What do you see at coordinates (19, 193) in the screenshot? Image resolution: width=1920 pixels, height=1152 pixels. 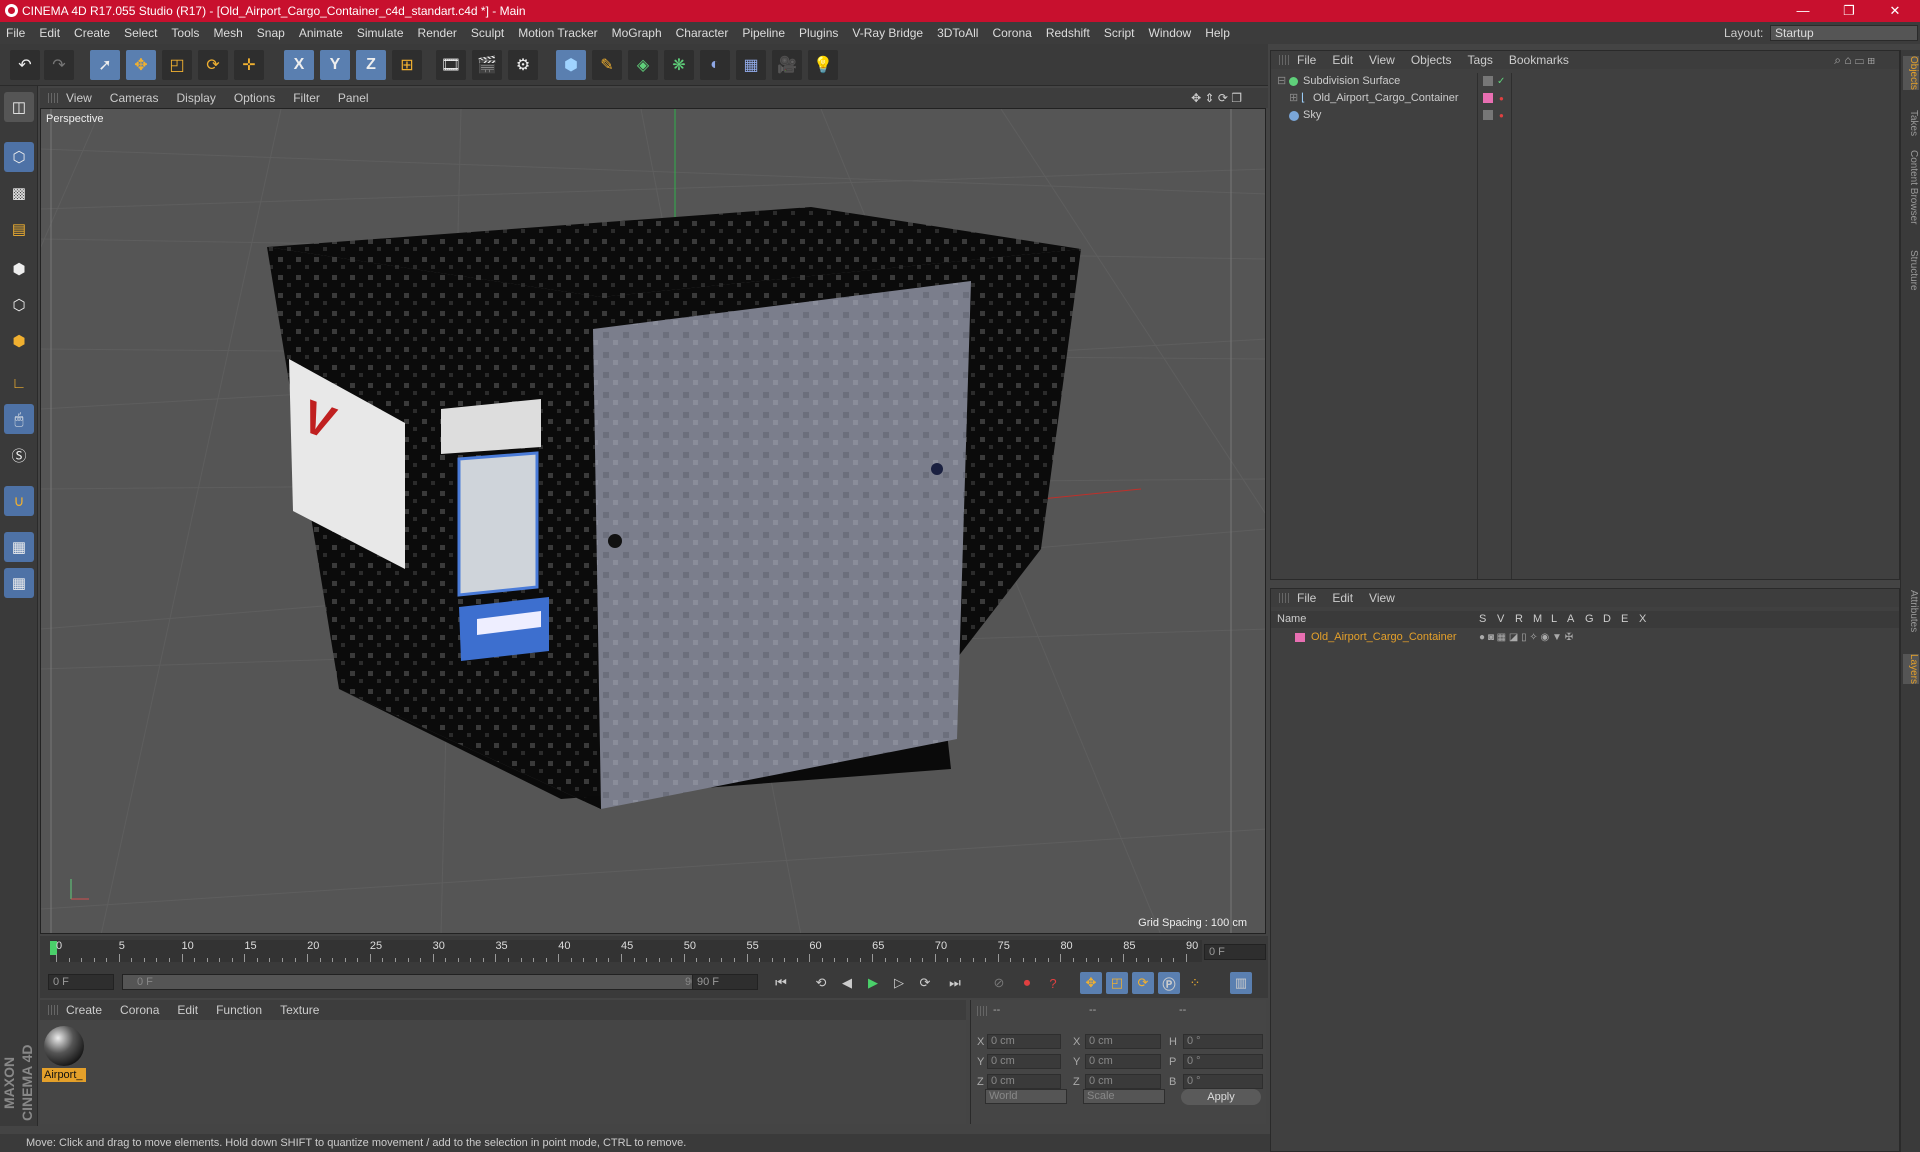 I see `texture-mode-icon: ▩` at bounding box center [19, 193].